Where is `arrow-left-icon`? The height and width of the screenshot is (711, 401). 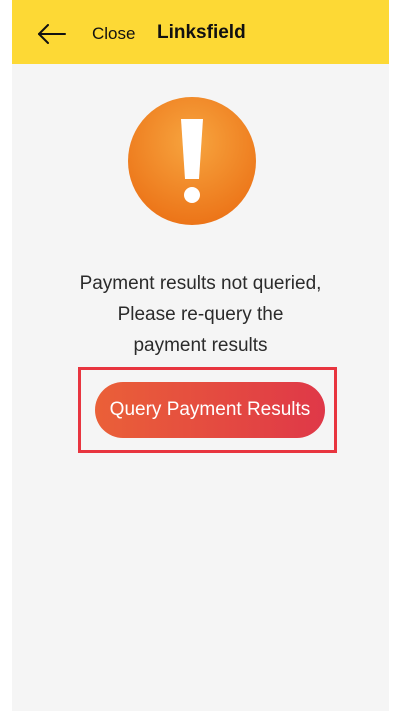 arrow-left-icon is located at coordinates (52, 34).